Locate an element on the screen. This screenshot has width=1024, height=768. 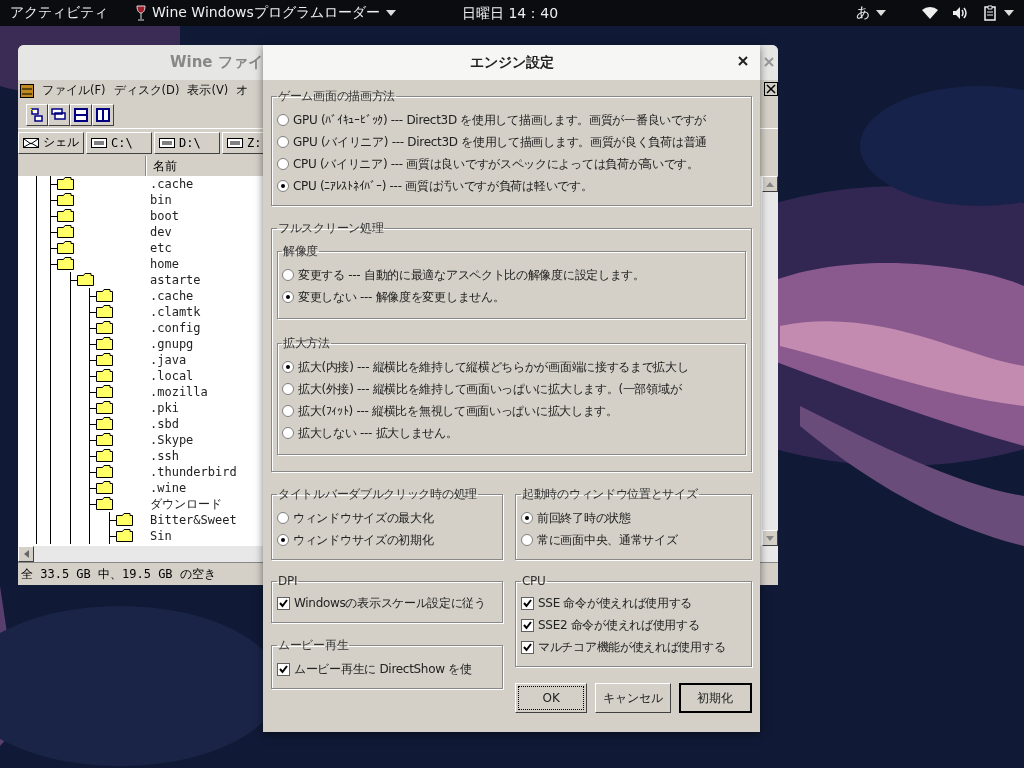
option-label: 拡大(内接) --- 縦横比を維持して縦横どちらかが画面端に接するまで拡大し is located at coordinates (493, 367).